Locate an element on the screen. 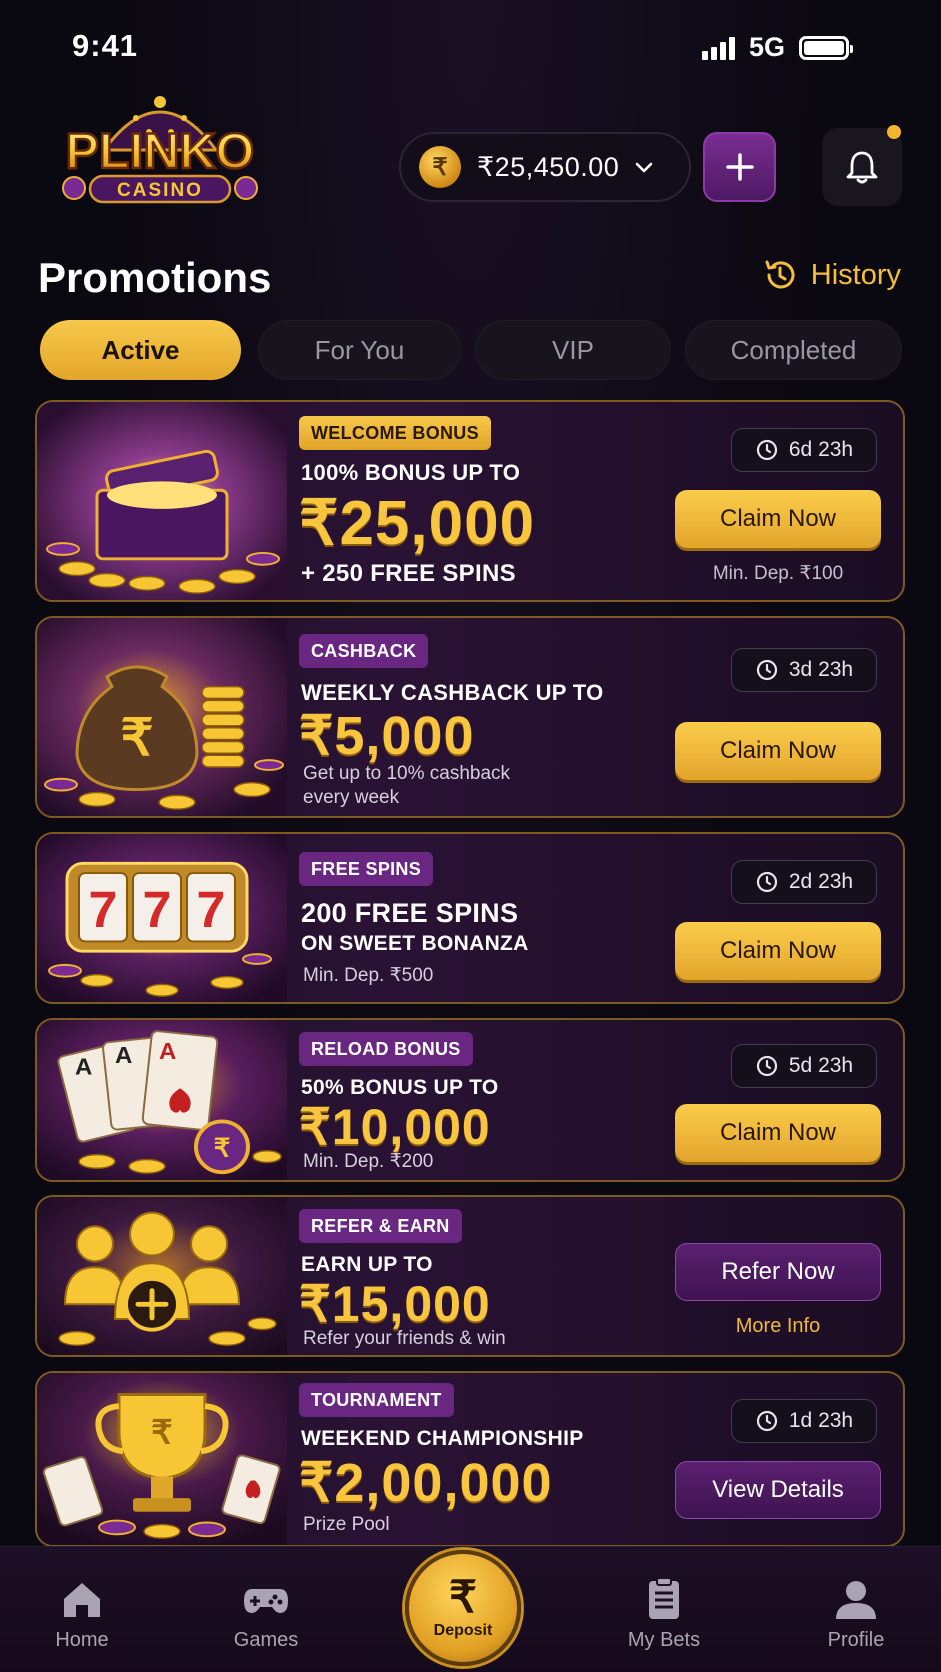 Image resolution: width=941 pixels, height=1672 pixels. logo-text: PLINKO is located at coordinates (160, 151).